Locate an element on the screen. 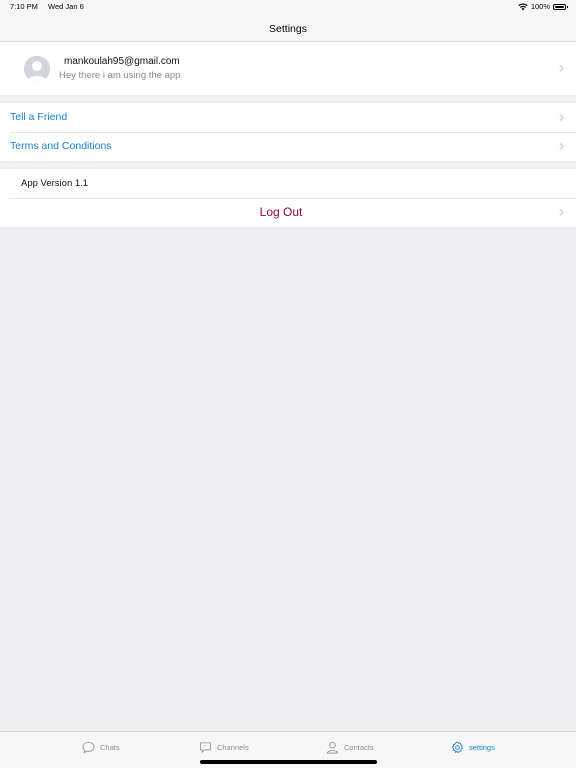 The width and height of the screenshot is (576, 768). tab-channels: " Channels is located at coordinates (224, 747).